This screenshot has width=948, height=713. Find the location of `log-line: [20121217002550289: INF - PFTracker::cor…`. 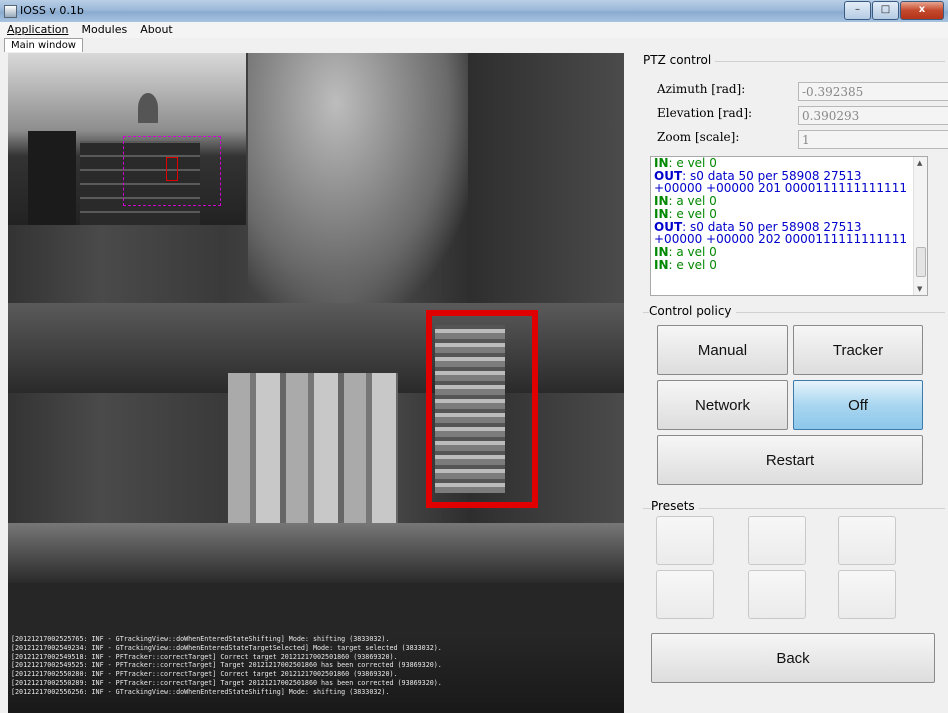

log-line: [20121217002550289: INF - PFTracker::cor… is located at coordinates (226, 682).